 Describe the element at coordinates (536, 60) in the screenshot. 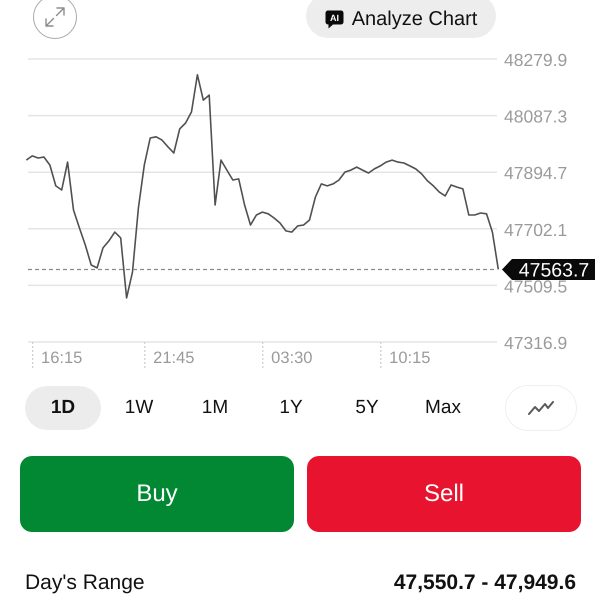

I see `y-axis-label: 48279.9` at that location.